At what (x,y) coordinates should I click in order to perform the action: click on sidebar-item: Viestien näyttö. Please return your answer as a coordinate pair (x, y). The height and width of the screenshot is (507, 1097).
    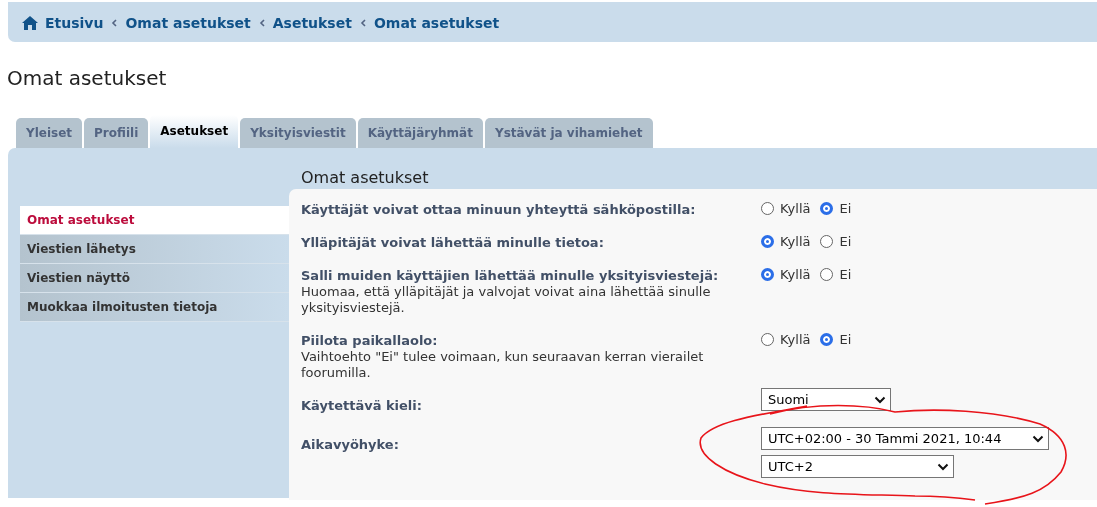
    Looking at the image, I should click on (154, 278).